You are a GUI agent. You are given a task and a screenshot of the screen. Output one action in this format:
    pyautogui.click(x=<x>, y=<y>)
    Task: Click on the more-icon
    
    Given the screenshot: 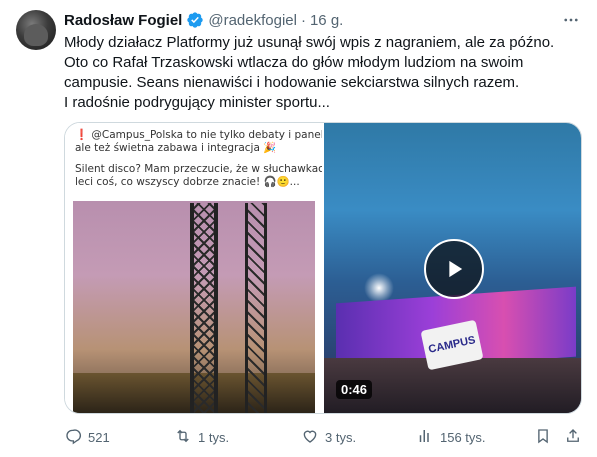 What is the action you would take?
    pyautogui.click(x=571, y=20)
    